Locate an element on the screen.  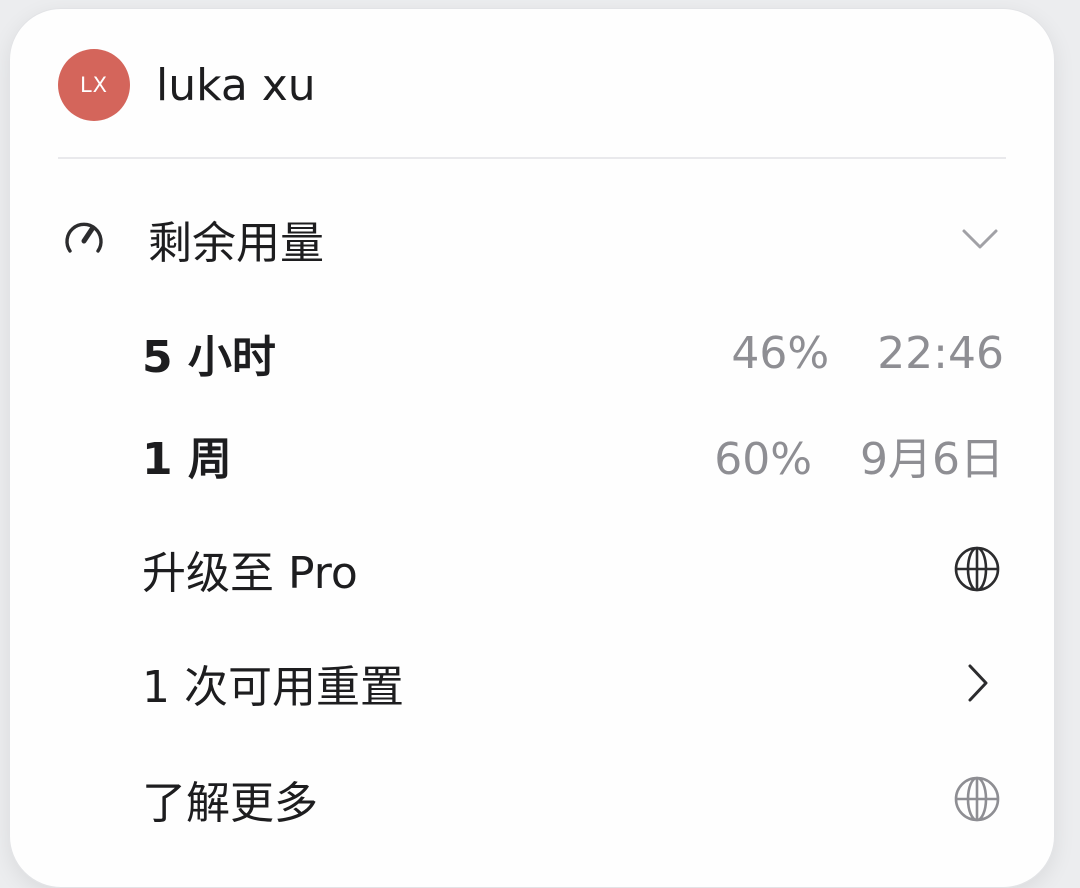
usage-period-label: 5 小时 is located at coordinates (209, 357).